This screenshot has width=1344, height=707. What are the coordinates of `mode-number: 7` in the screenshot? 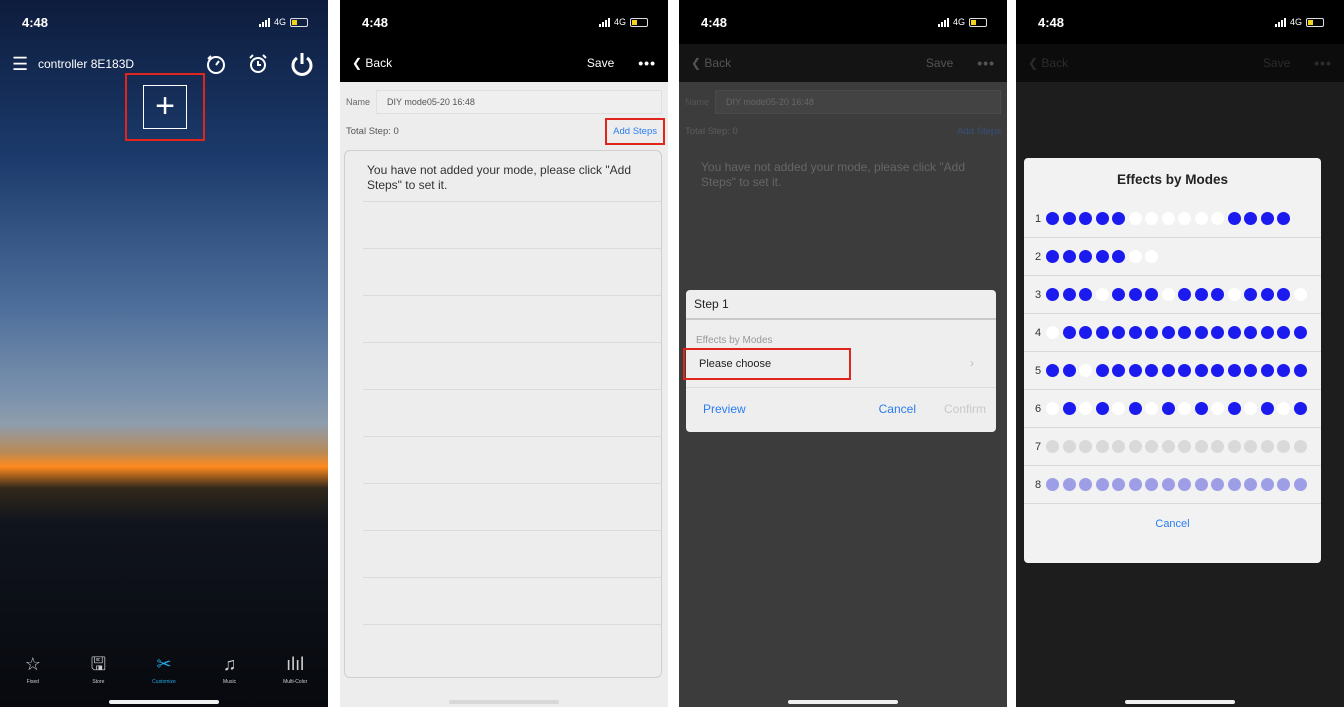 It's located at (1038, 446).